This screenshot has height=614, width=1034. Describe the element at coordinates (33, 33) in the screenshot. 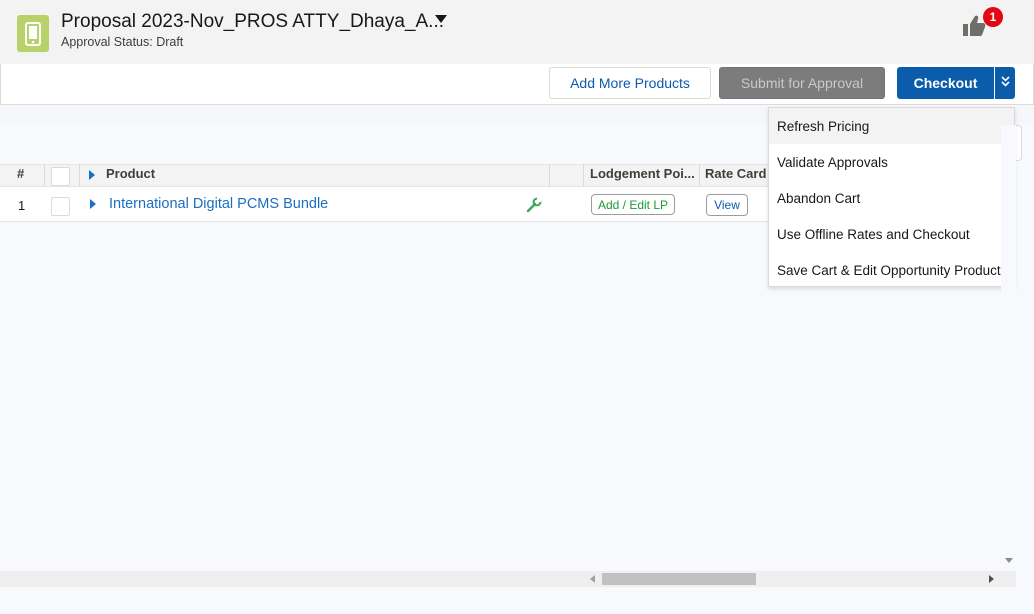

I see `mobile-device-icon` at that location.